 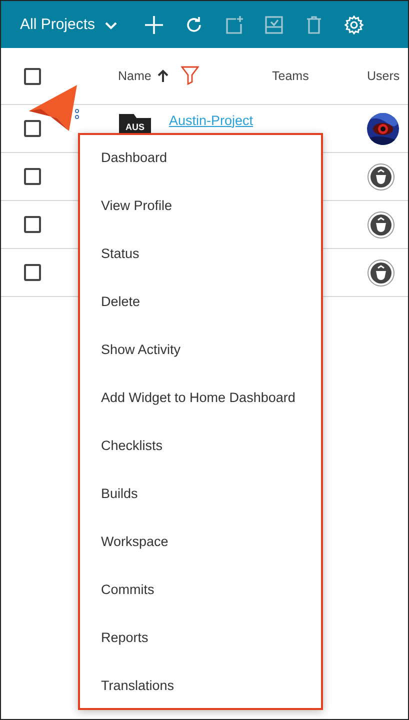 I want to click on menu-item: Delete, so click(x=200, y=303).